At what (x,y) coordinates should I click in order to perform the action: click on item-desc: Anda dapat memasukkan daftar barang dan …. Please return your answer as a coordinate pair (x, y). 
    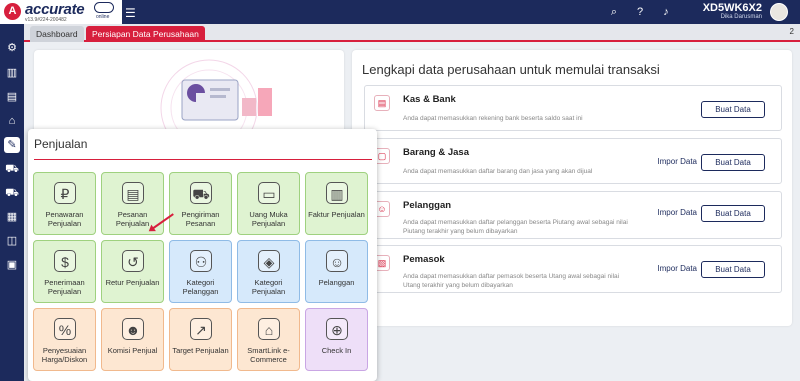
    Looking at the image, I should click on (498, 171).